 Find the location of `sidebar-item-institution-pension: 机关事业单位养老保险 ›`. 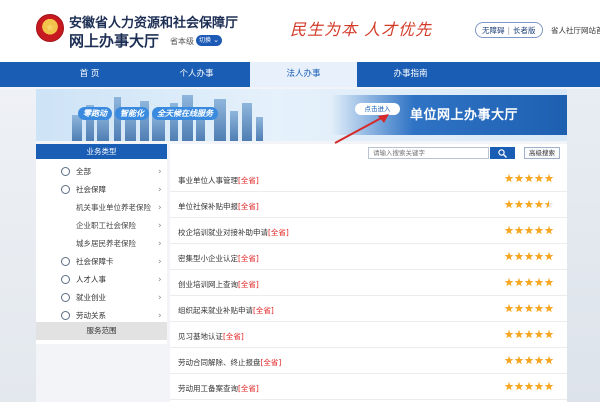

sidebar-item-institution-pension: 机关事业单位养老保险 › is located at coordinates (101, 208).